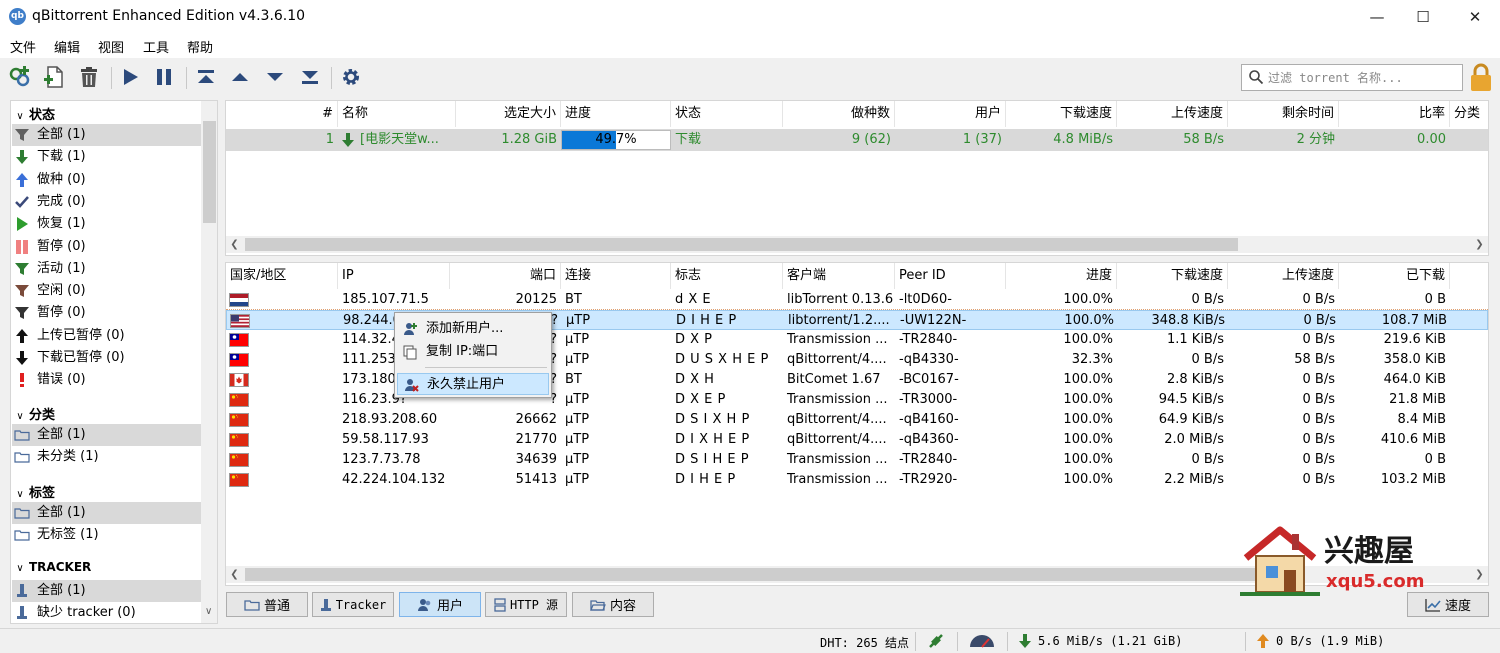  I want to click on tracker-item-trackerless: 缺少 tracker (0), so click(106, 612).